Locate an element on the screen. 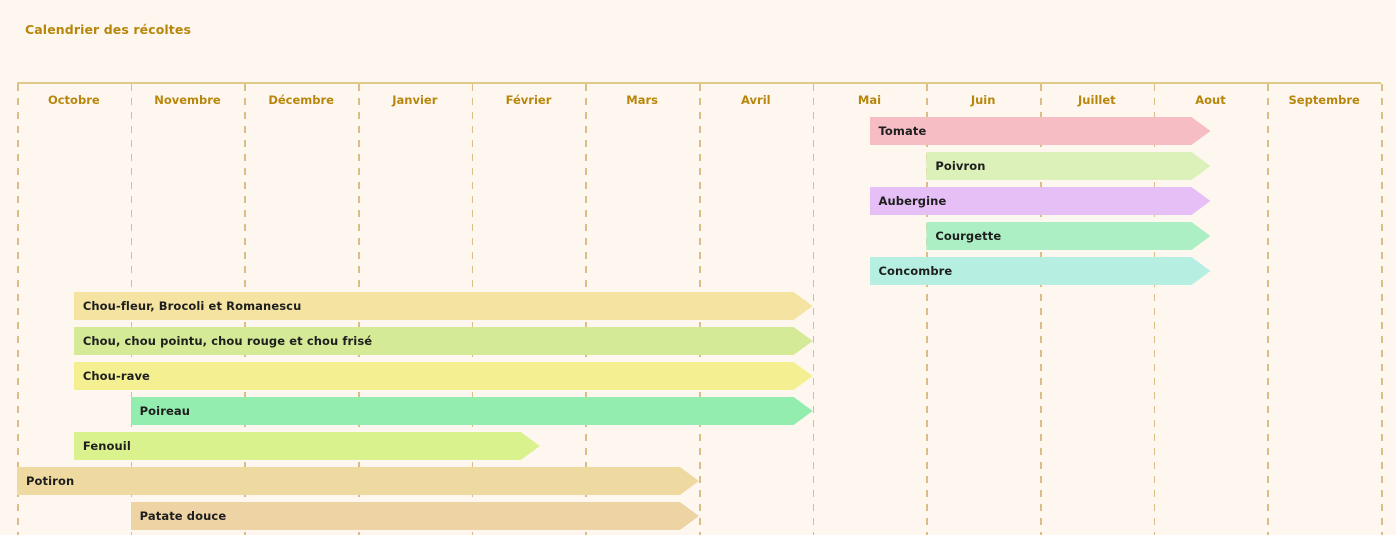 This screenshot has width=1396, height=535. gantt-bar: Concombre is located at coordinates (1040, 271).